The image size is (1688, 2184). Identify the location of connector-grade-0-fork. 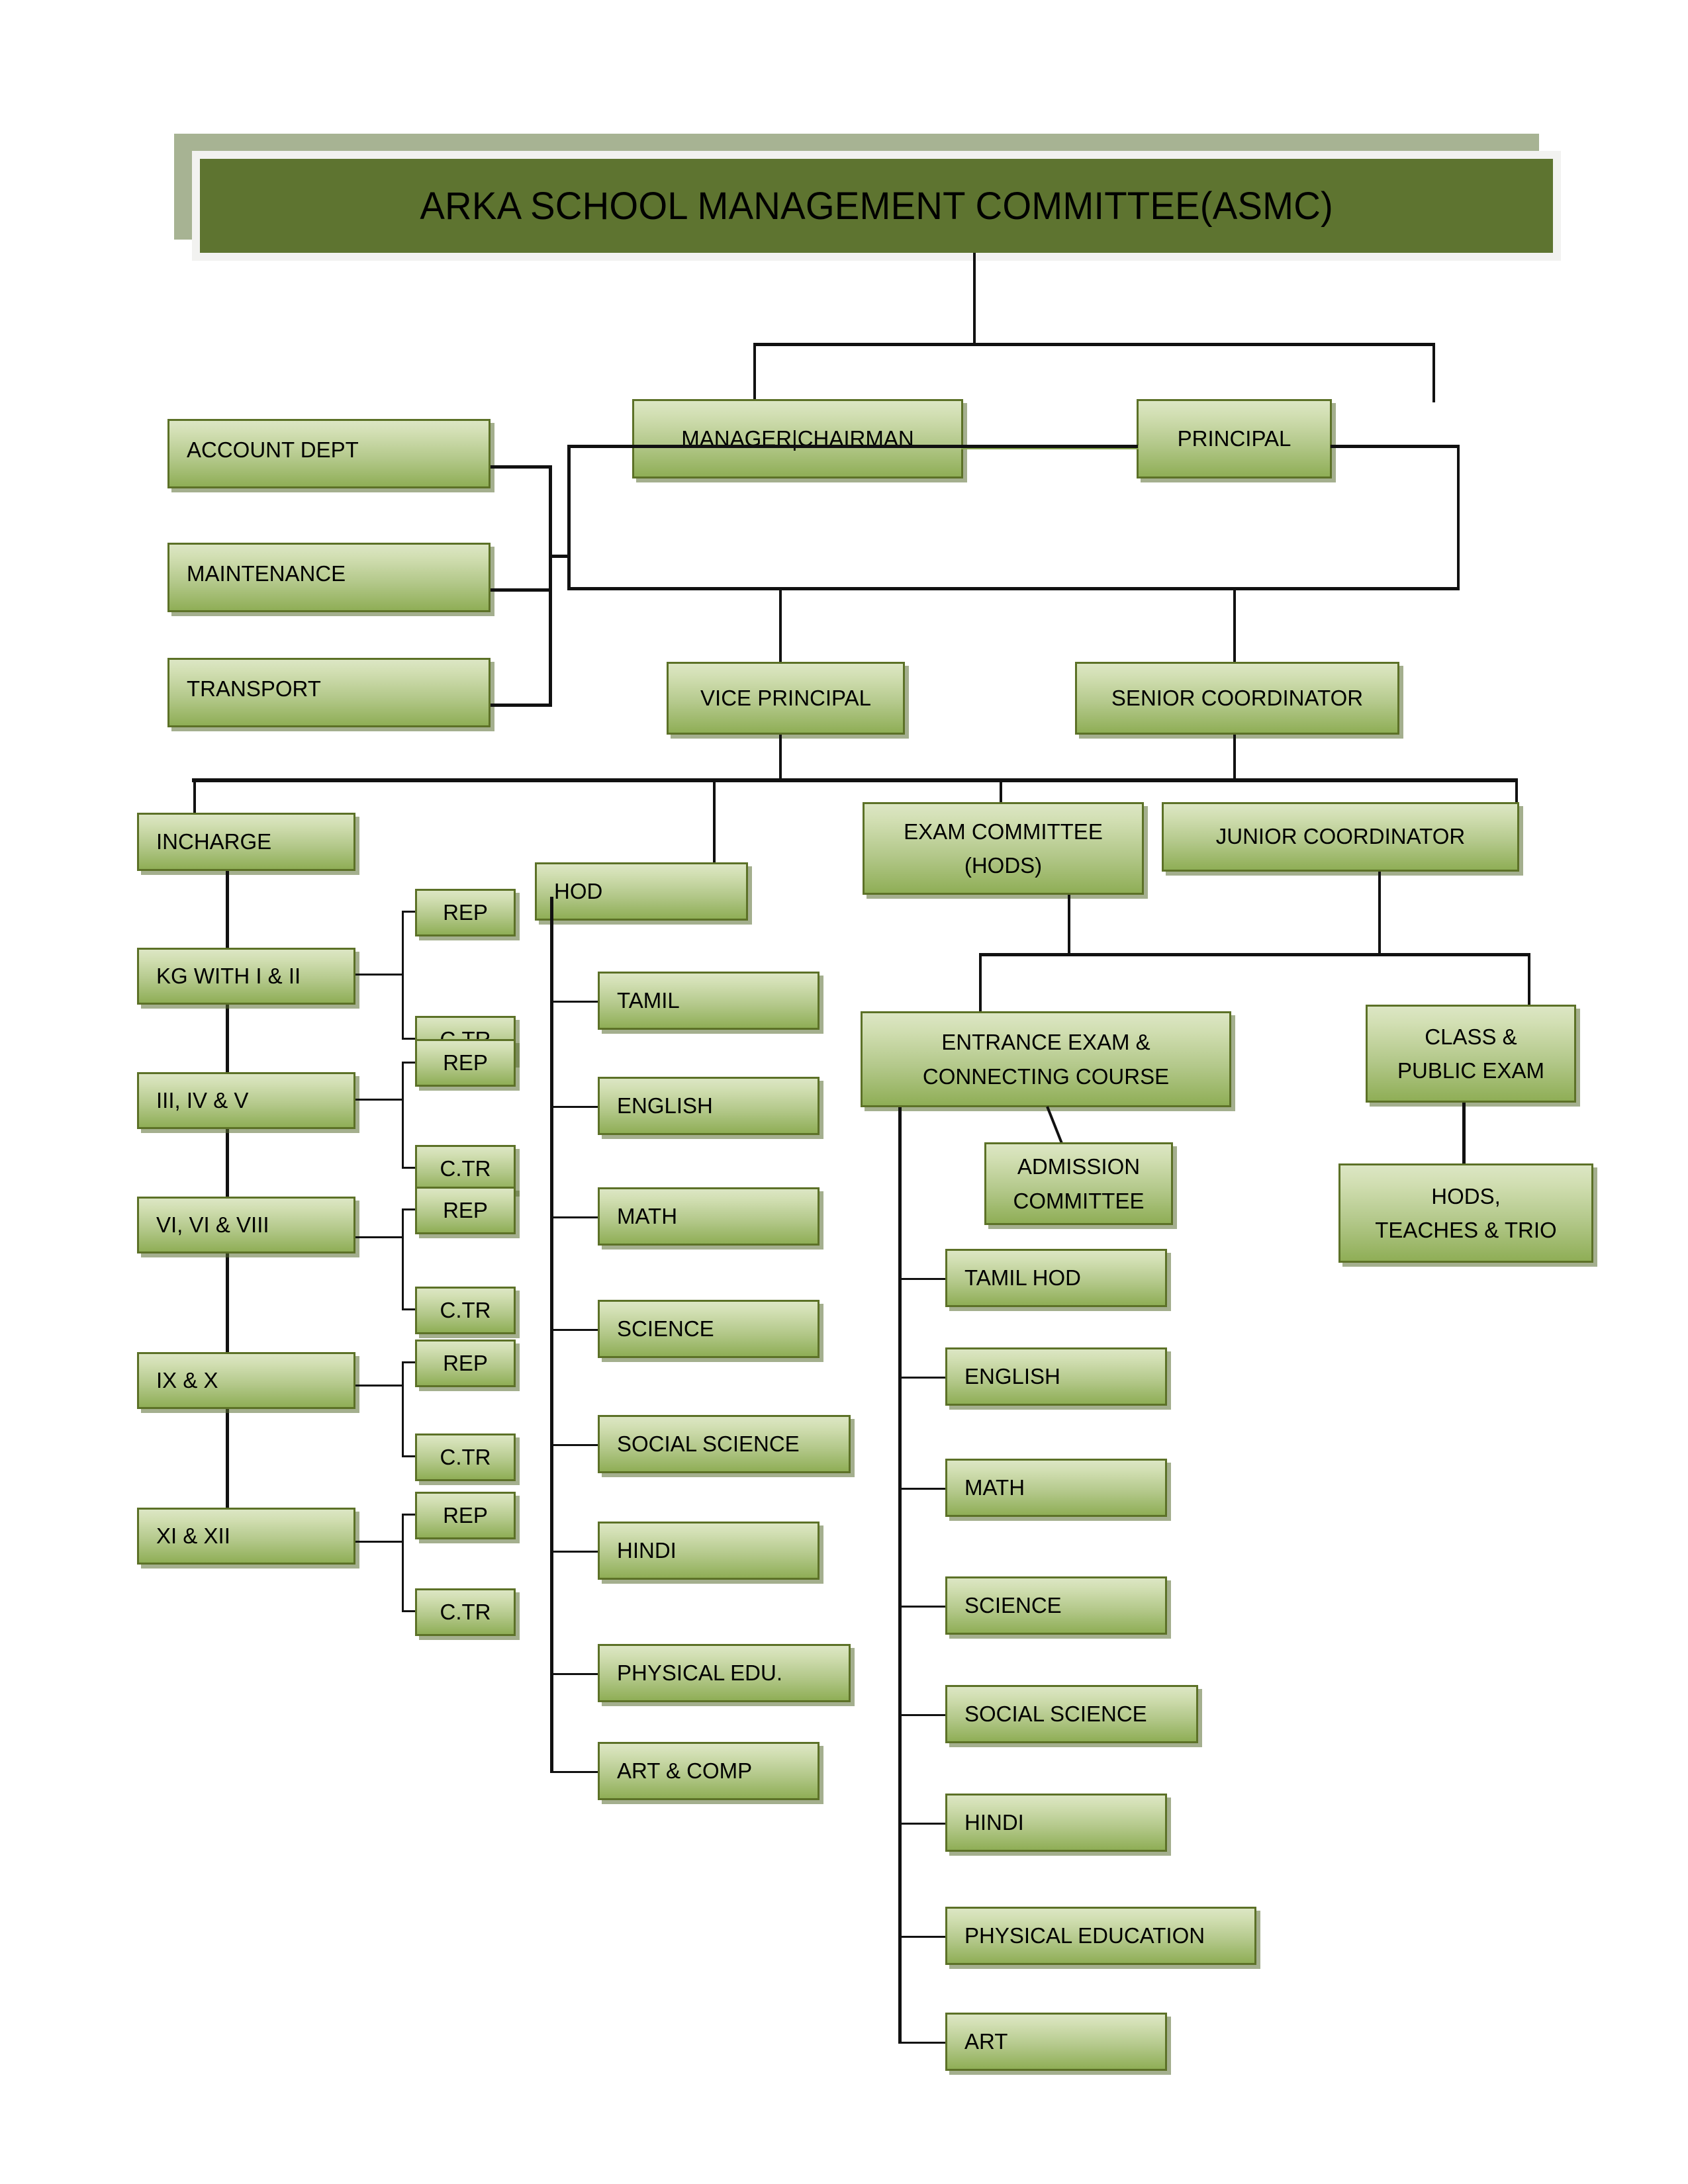
(403, 975).